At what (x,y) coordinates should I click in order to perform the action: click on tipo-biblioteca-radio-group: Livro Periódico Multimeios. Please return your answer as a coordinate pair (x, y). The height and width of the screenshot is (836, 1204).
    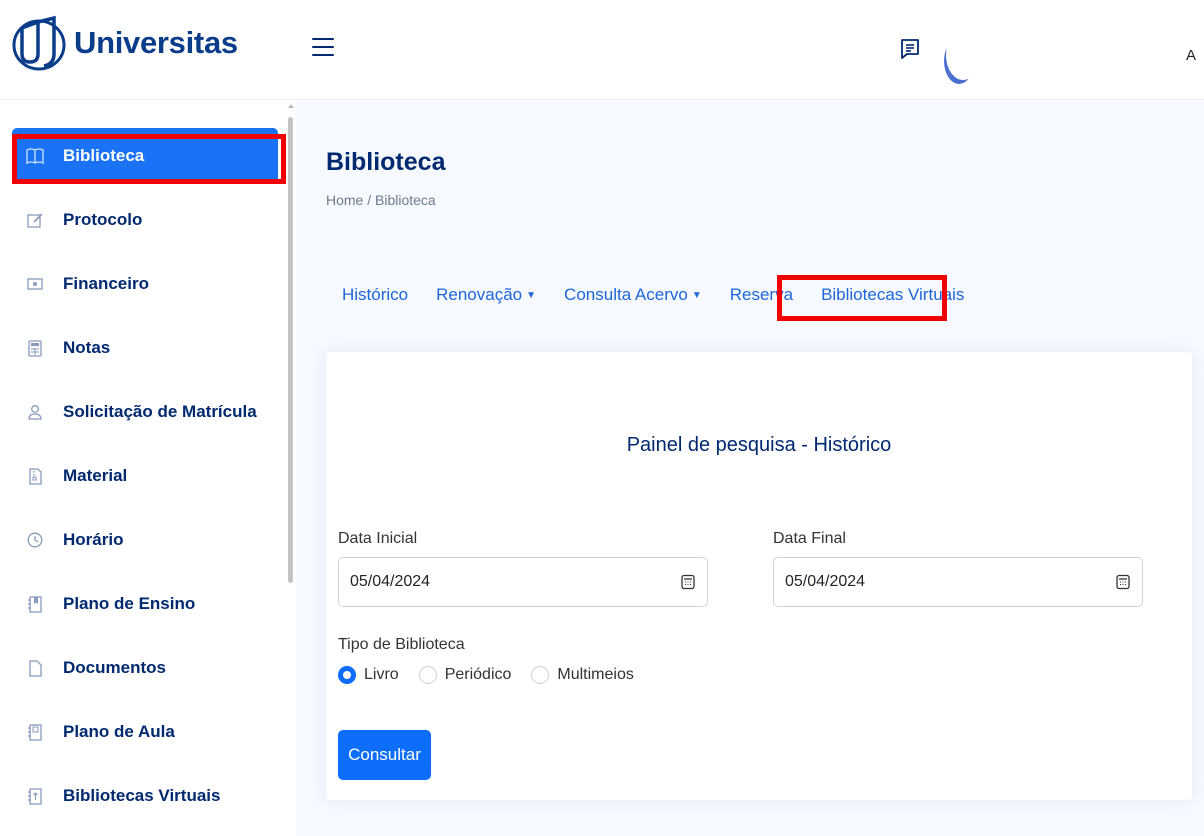
    Looking at the image, I should click on (496, 675).